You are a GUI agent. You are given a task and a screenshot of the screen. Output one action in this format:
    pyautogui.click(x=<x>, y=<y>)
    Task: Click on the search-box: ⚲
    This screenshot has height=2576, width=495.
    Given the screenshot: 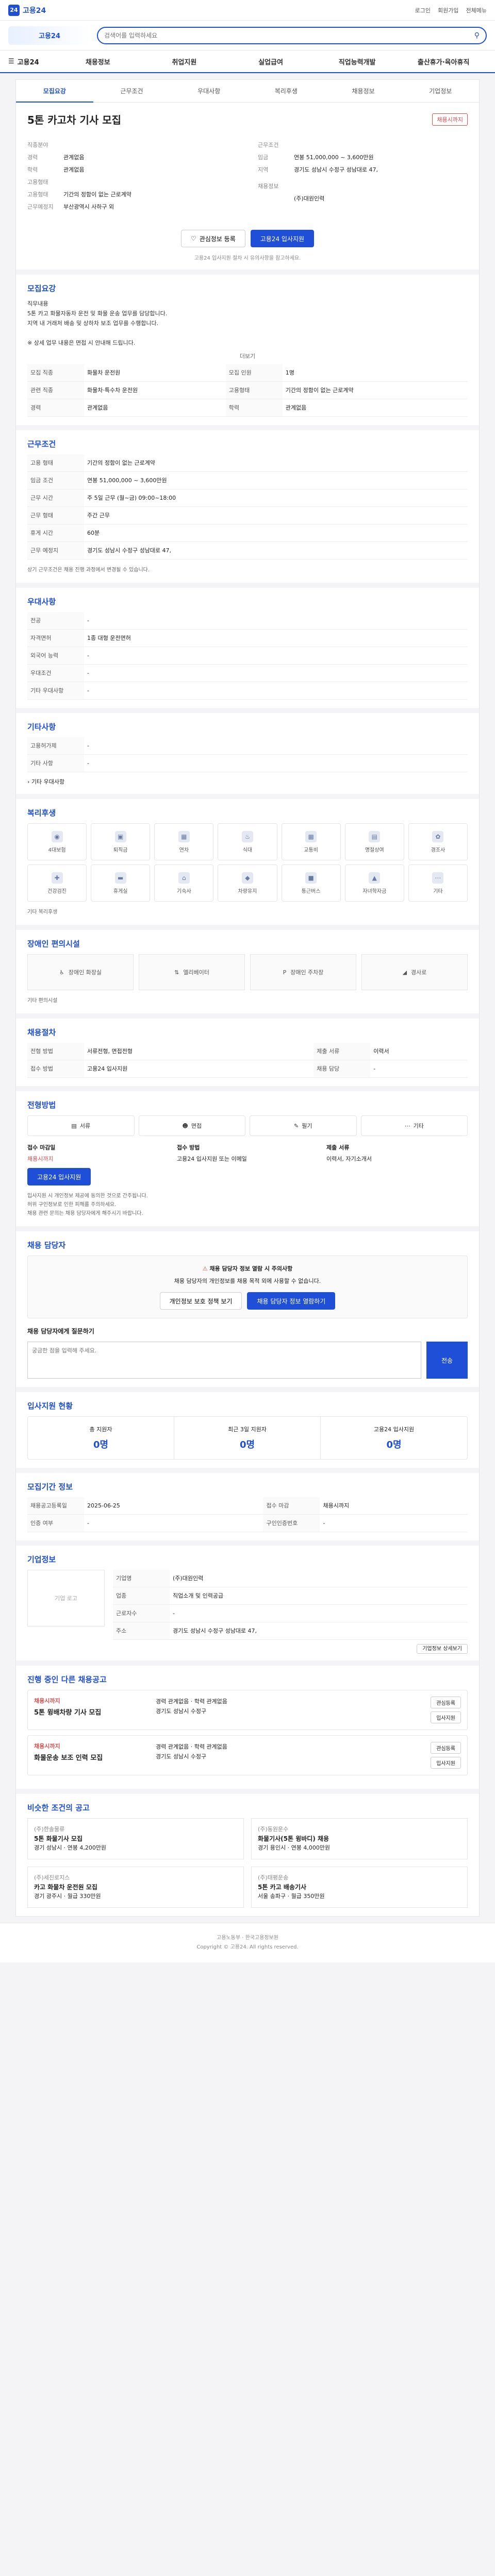 What is the action you would take?
    pyautogui.click(x=292, y=35)
    